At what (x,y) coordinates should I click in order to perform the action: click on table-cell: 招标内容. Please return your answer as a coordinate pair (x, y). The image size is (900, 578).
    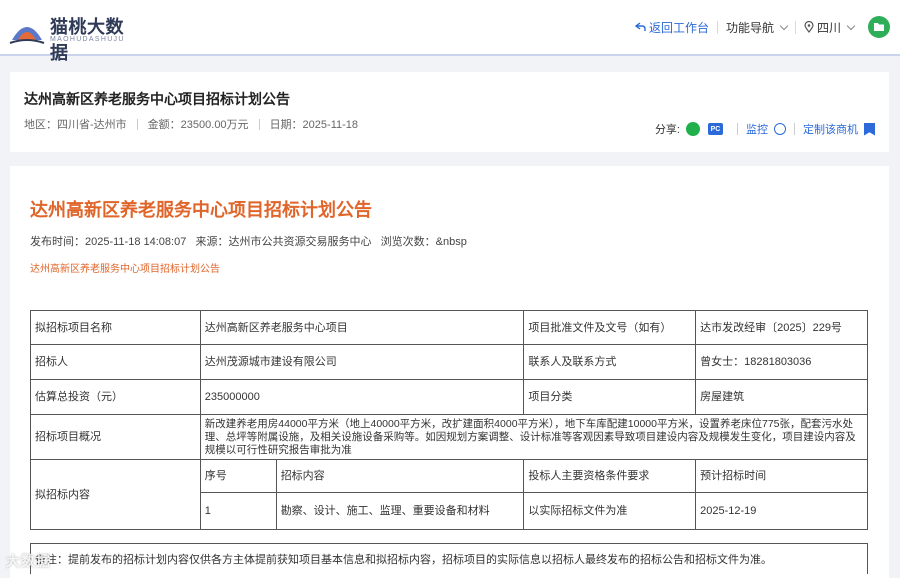
    Looking at the image, I should click on (400, 476).